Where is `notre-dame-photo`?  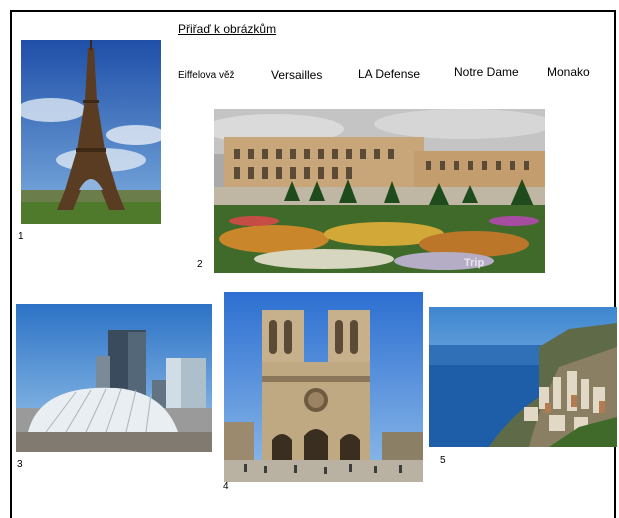
notre-dame-photo is located at coordinates (323, 387).